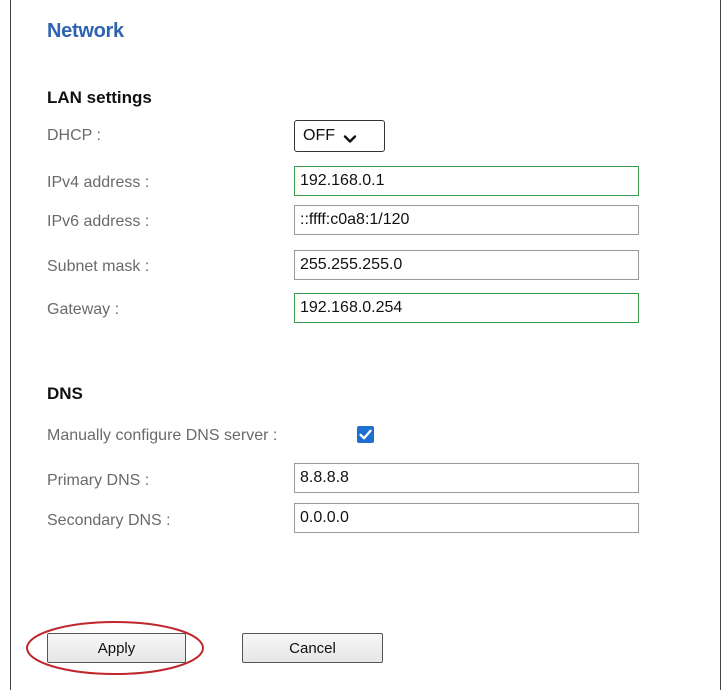 This screenshot has height=690, width=721. Describe the element at coordinates (466, 181) in the screenshot. I see `ipv4-address-input: 192.168.0.1` at that location.